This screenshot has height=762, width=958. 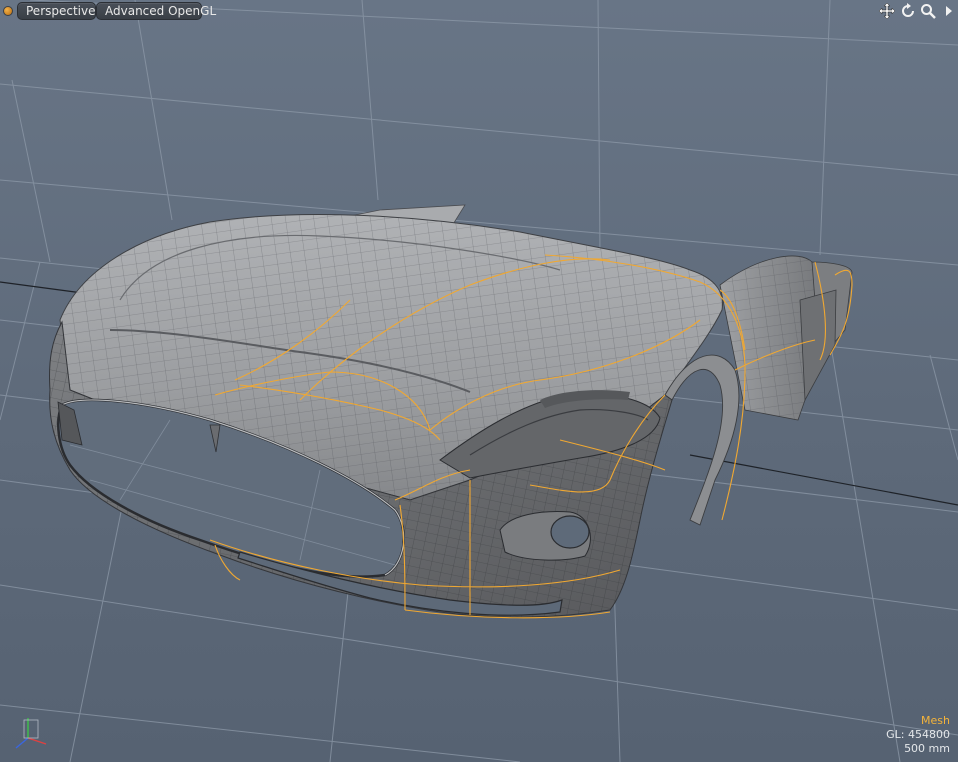 I want to click on viewport-hud: Mesh GL: 454800 500 mm, so click(x=918, y=735).